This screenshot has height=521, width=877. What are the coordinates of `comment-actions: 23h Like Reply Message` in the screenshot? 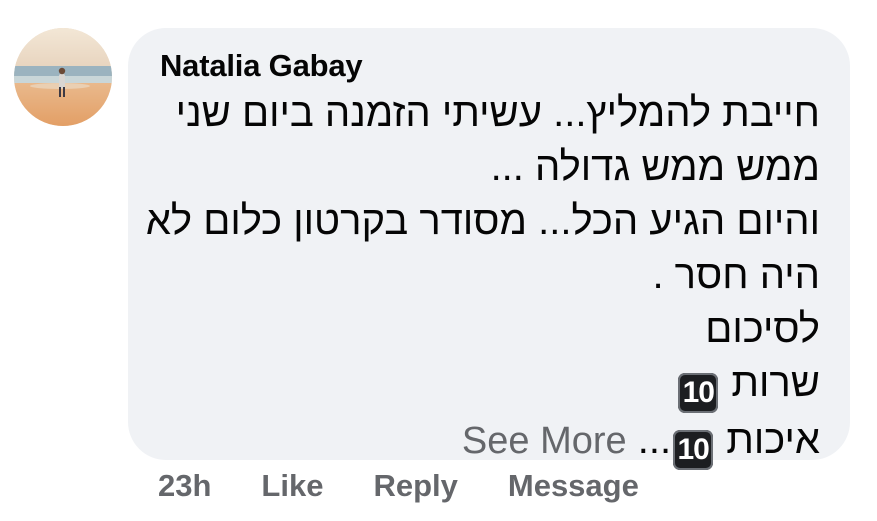 It's located at (423, 486).